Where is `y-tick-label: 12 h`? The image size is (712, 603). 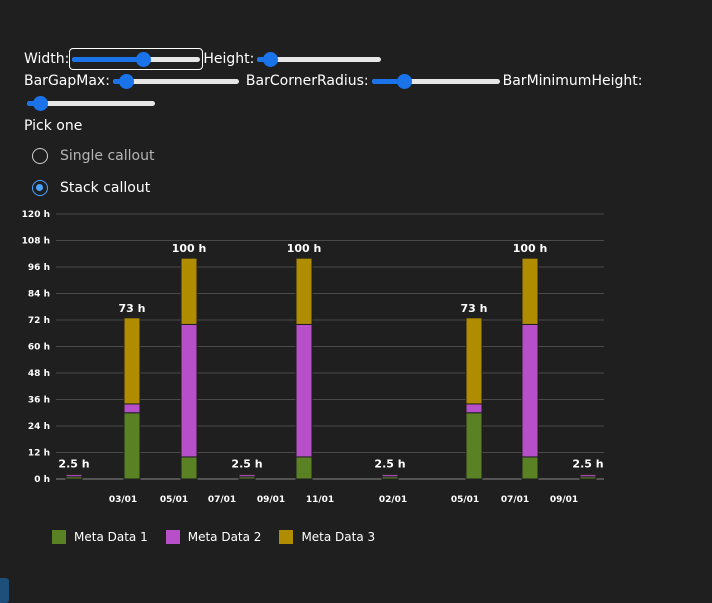
y-tick-label: 12 h is located at coordinates (39, 454).